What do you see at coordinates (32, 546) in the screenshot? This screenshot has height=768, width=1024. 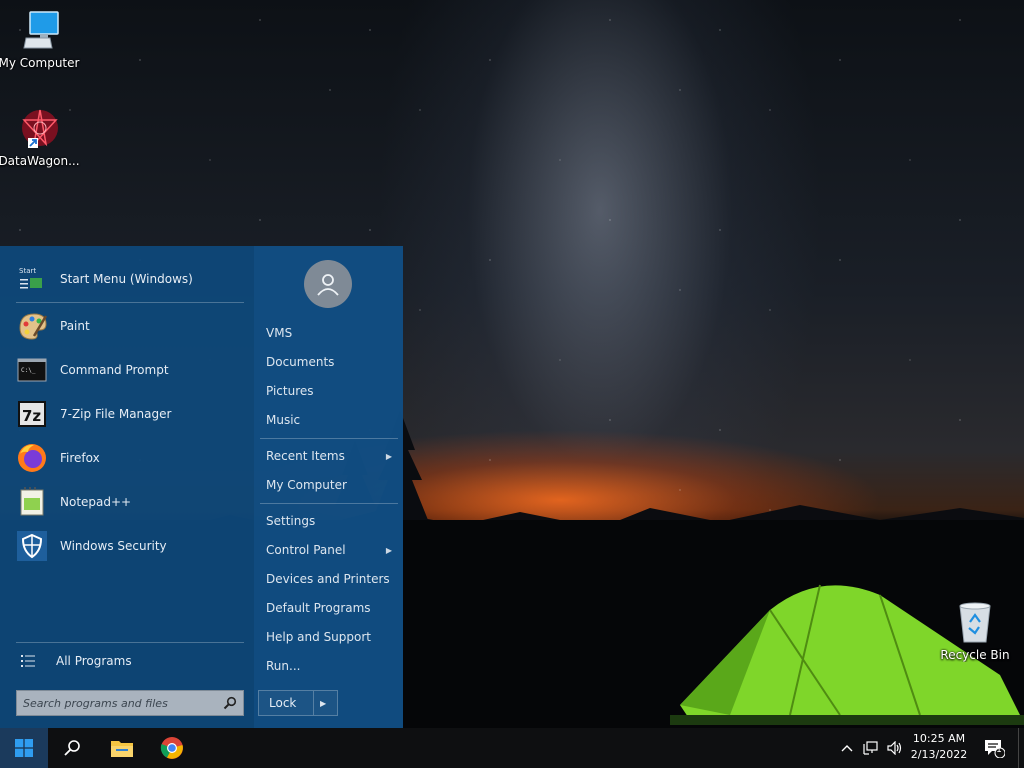 I see `shield-icon` at bounding box center [32, 546].